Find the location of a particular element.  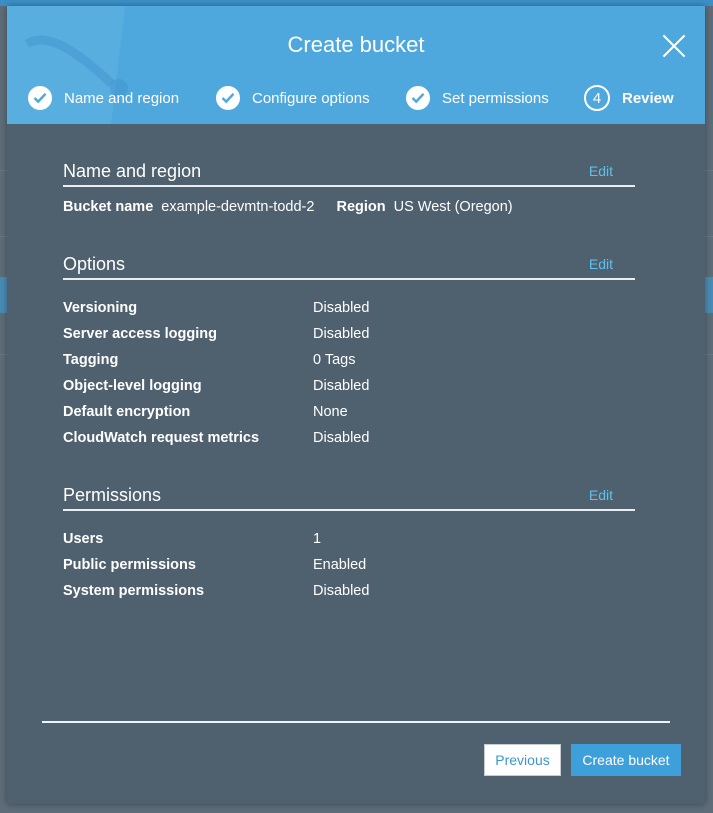

step-configure-options: Configure options is located at coordinates (293, 98).